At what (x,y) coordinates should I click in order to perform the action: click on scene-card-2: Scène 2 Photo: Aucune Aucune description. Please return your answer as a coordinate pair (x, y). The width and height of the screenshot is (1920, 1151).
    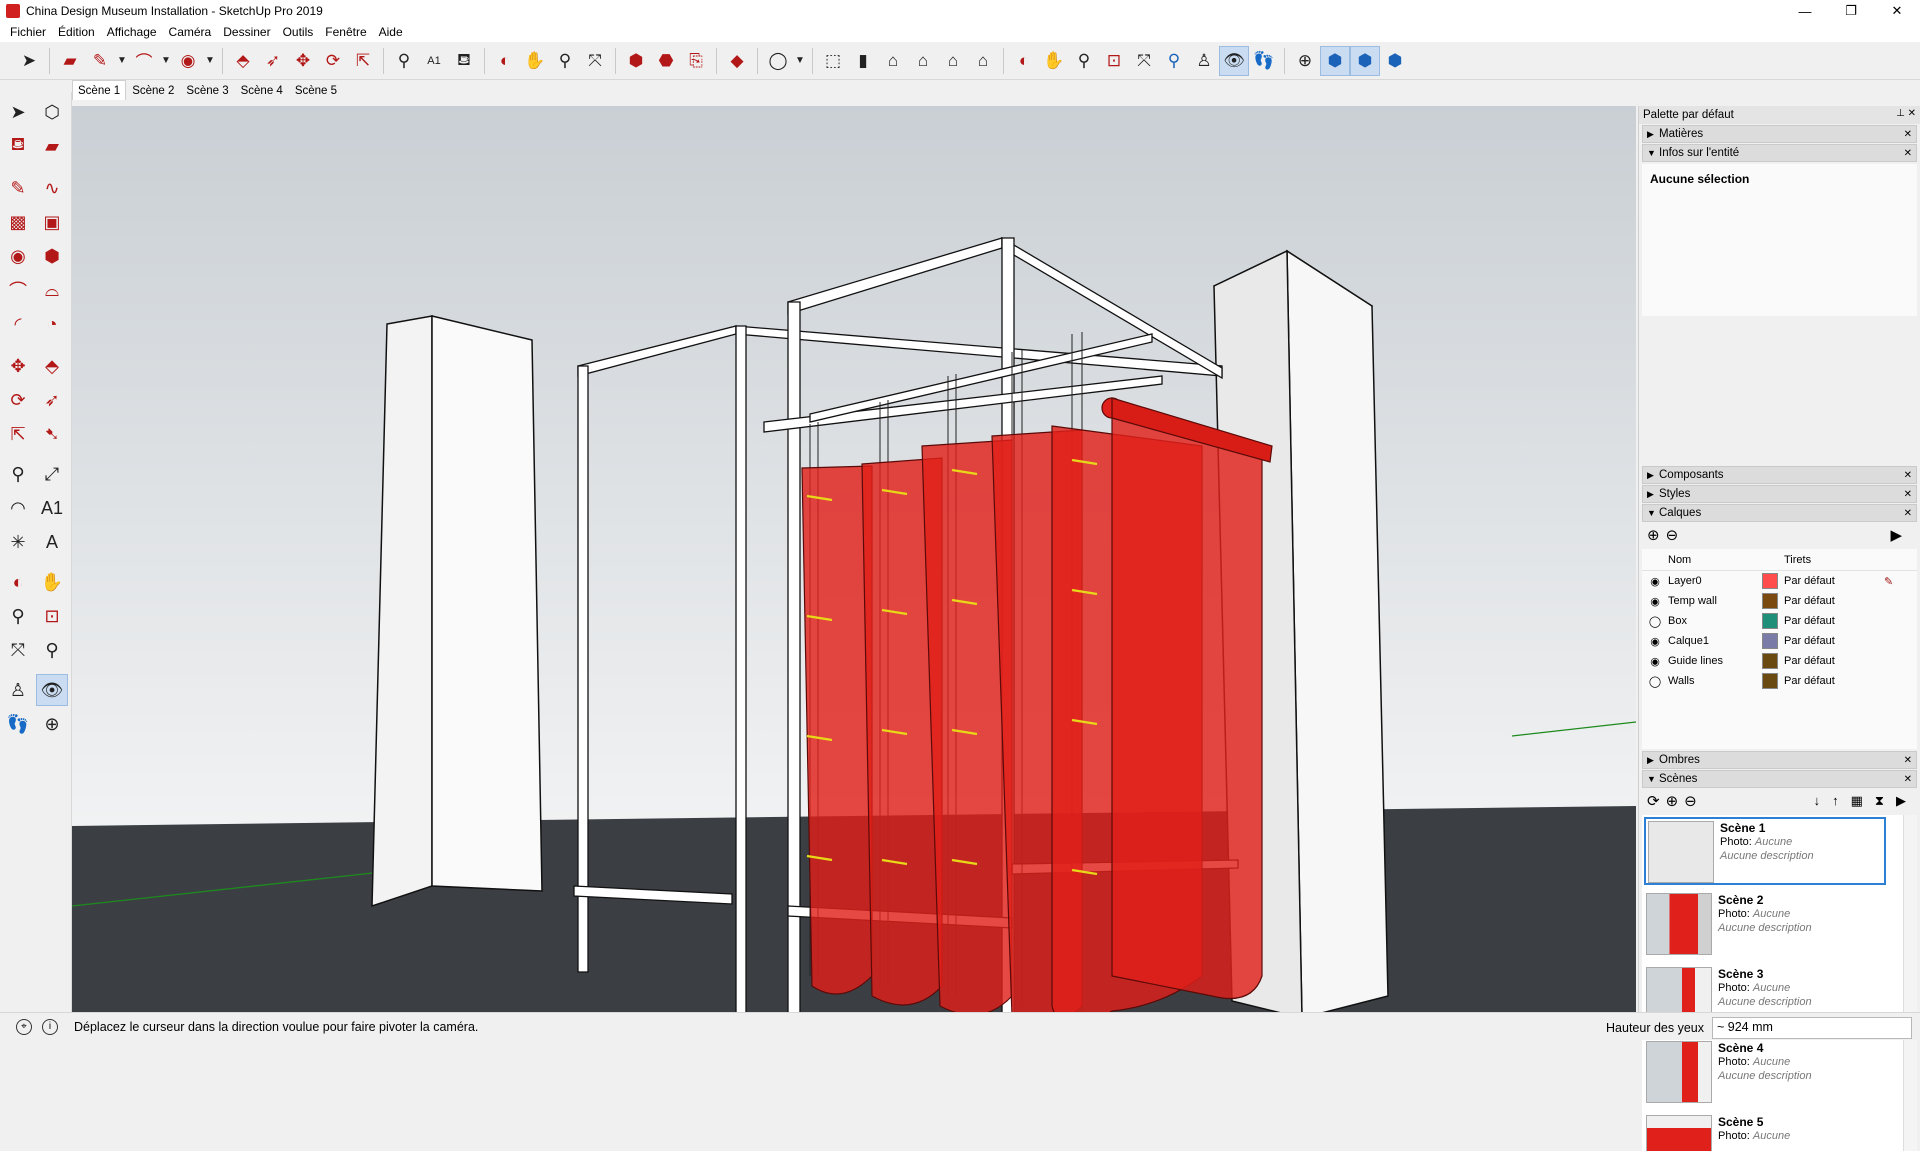
    Looking at the image, I should click on (1765, 925).